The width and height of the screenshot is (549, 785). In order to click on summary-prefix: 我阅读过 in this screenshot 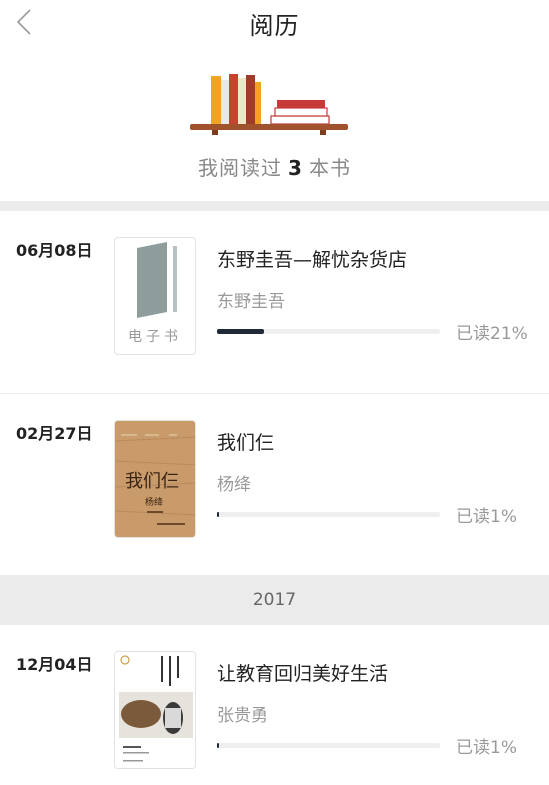, I will do `click(240, 168)`.